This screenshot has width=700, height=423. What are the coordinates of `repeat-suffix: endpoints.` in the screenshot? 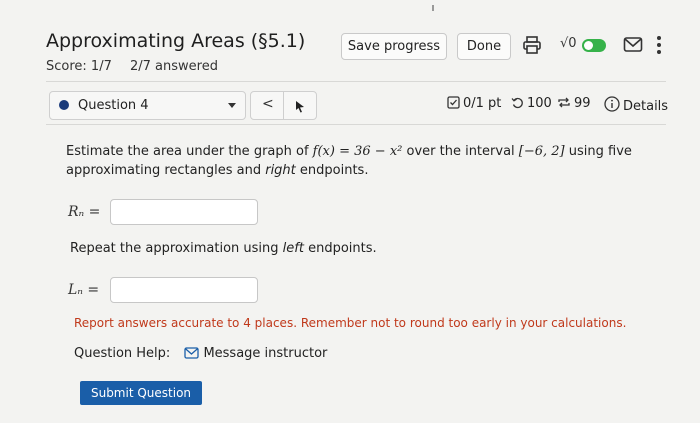 It's located at (340, 248).